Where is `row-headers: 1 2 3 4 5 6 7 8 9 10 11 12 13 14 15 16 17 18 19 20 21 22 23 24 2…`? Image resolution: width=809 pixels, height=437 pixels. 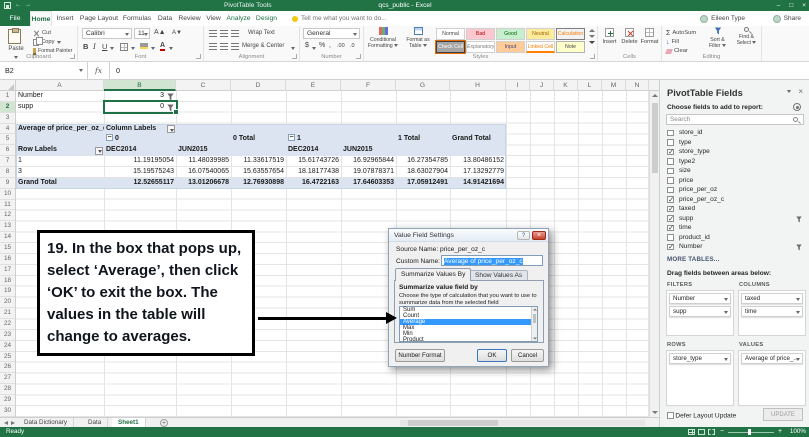
row-headers: 1 2 3 4 5 6 7 8 9 10 11 12 13 14 15 16 17 18 19 20 21 22 23 24 2… is located at coordinates (8, 254).